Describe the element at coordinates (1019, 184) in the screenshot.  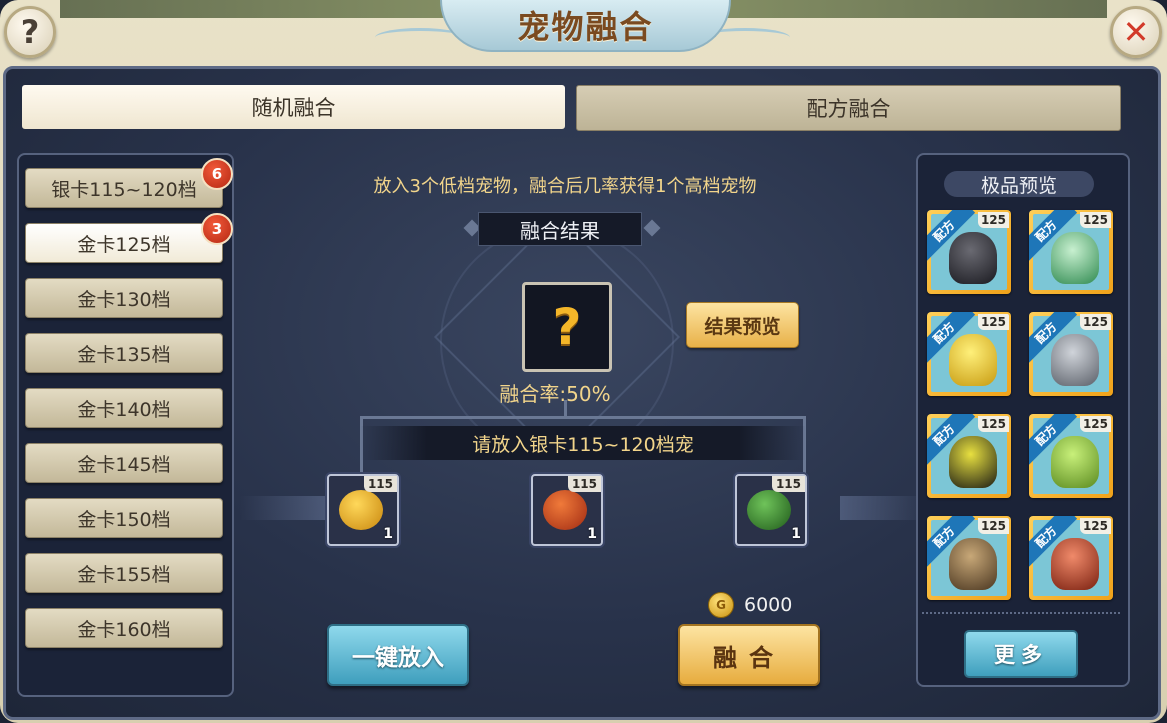
I see `premium-preview-title: 极品预览` at that location.